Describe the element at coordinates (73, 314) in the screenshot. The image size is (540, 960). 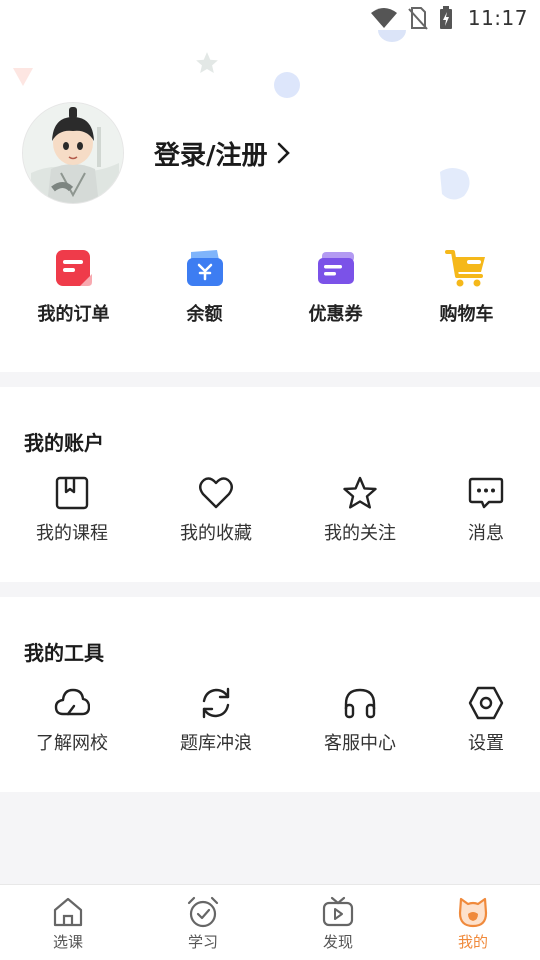
I see `quick-my-orders-label: 我的订单` at that location.